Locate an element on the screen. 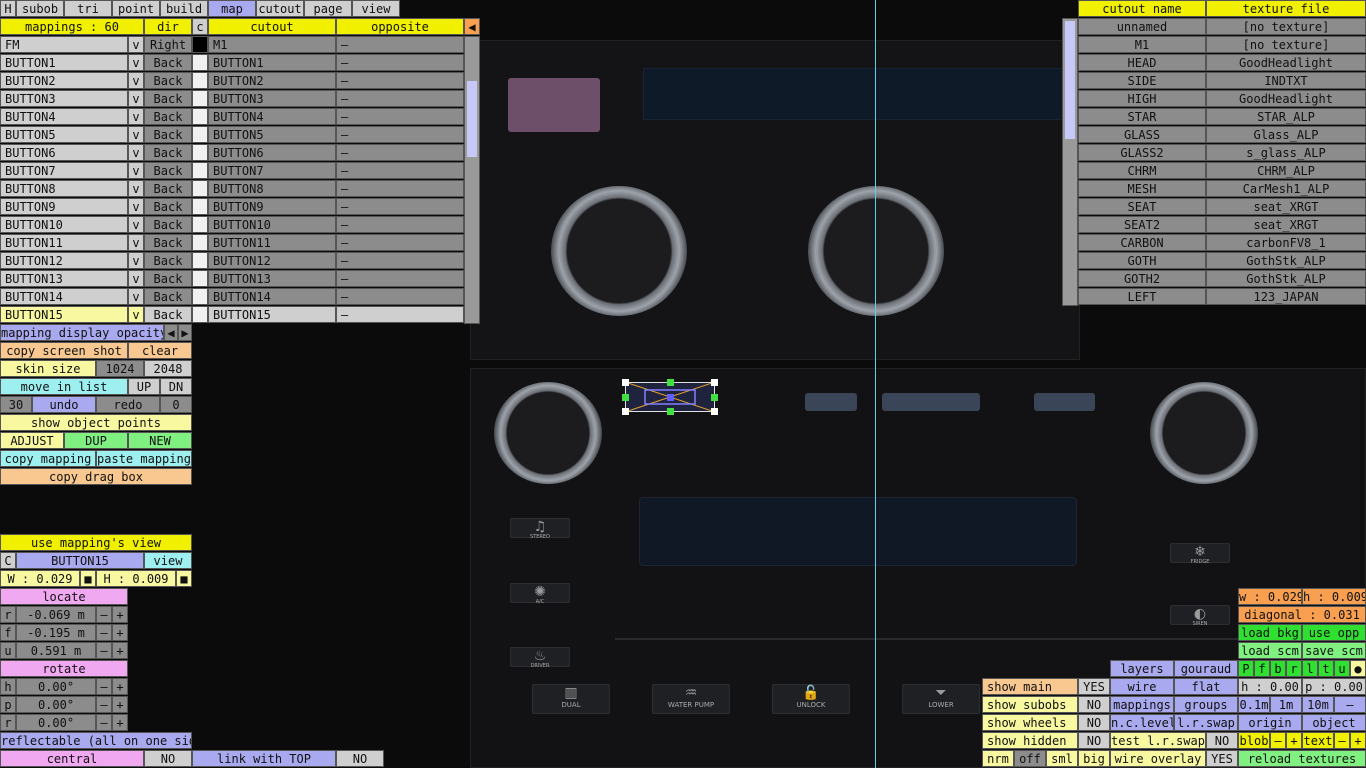 The image size is (1366, 768). new-button: NEW is located at coordinates (160, 440).